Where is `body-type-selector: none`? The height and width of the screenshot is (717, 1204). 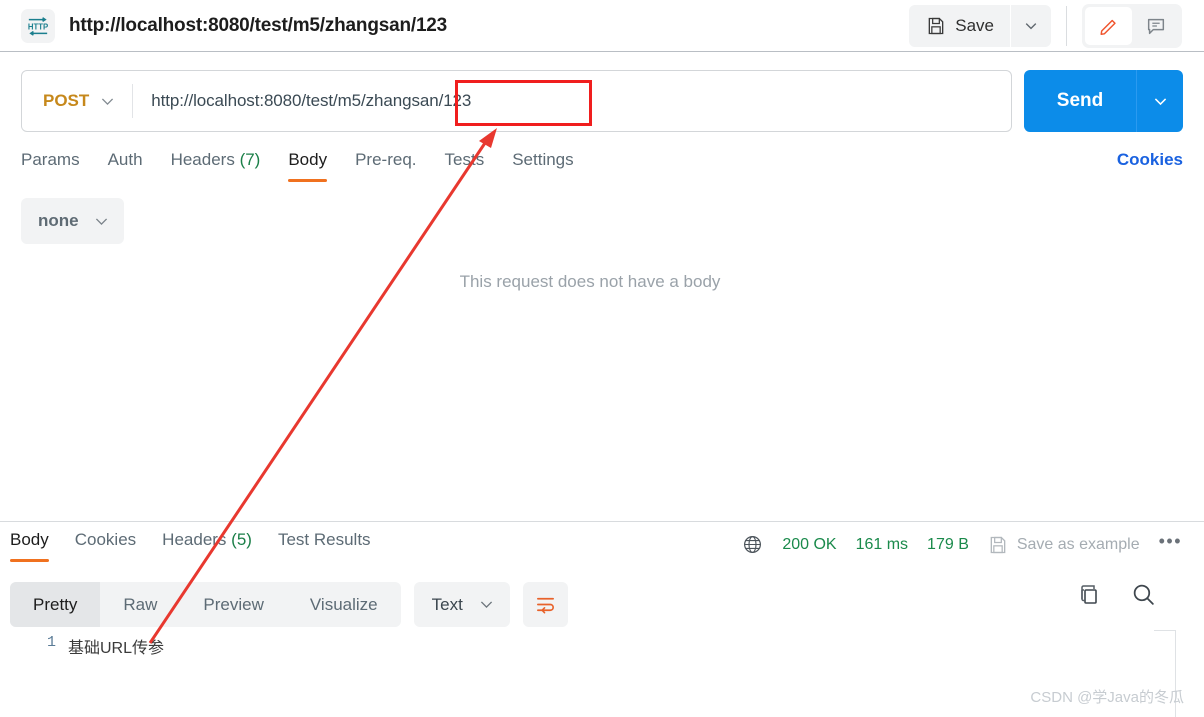
body-type-selector: none is located at coordinates (72, 221).